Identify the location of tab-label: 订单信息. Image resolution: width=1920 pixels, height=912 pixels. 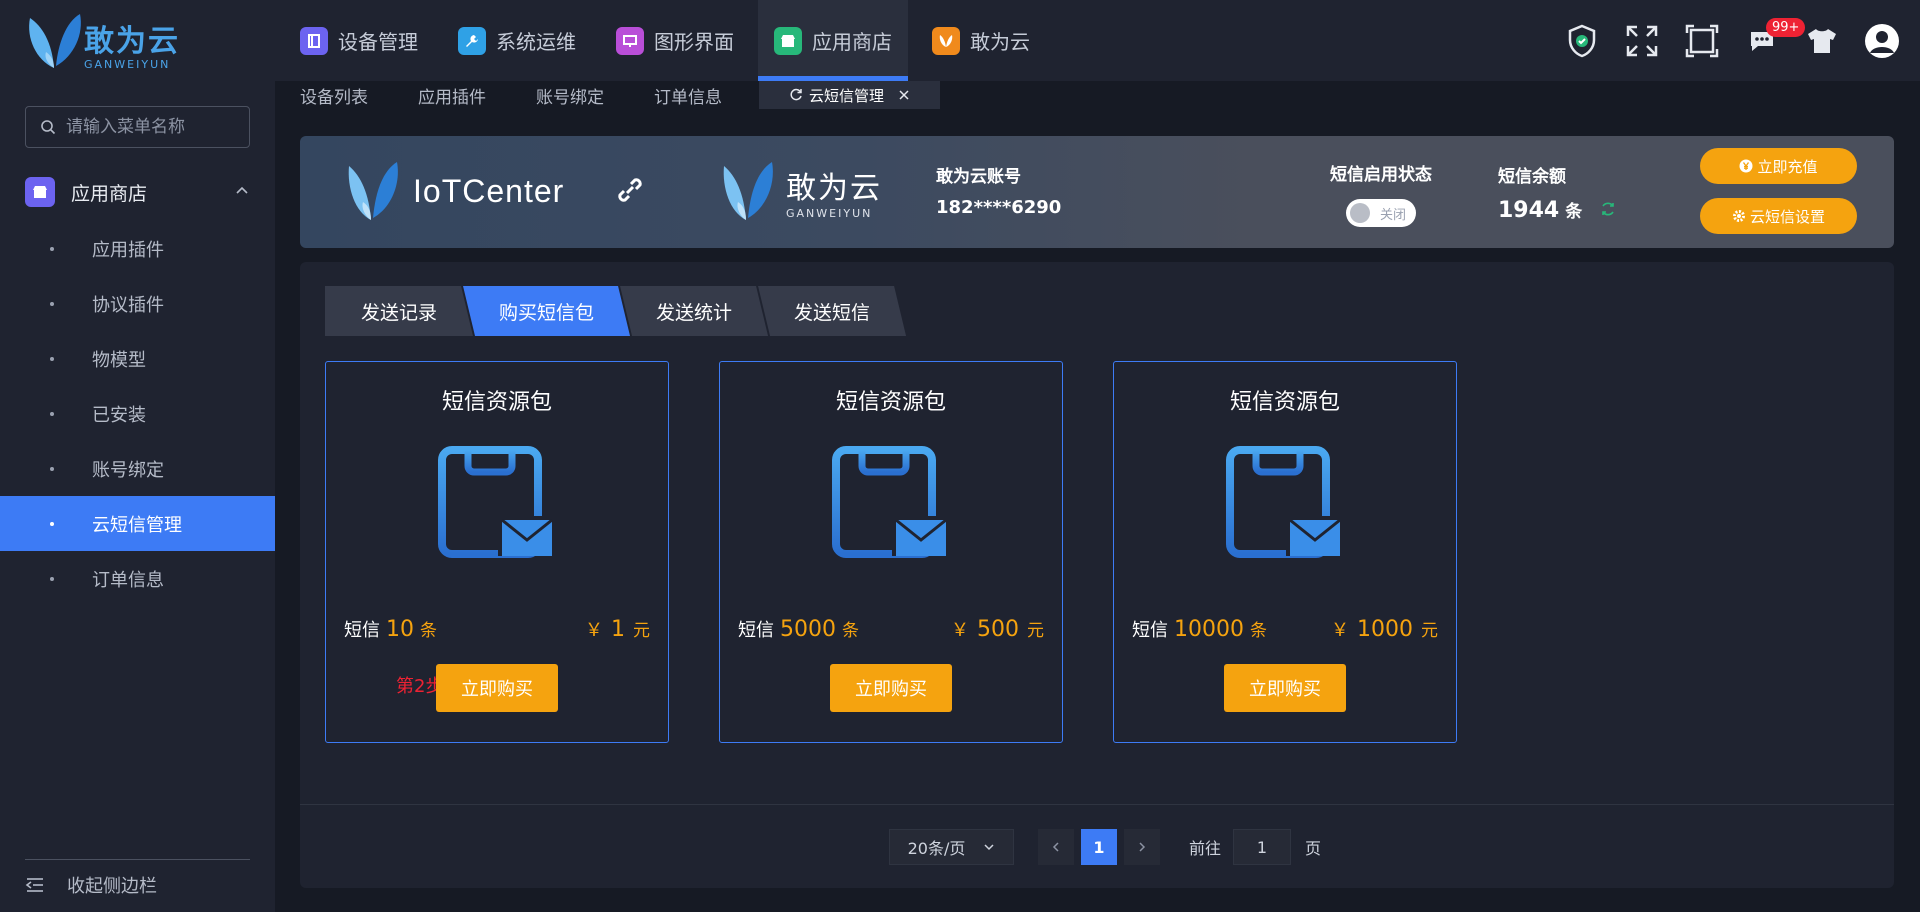
(688, 97).